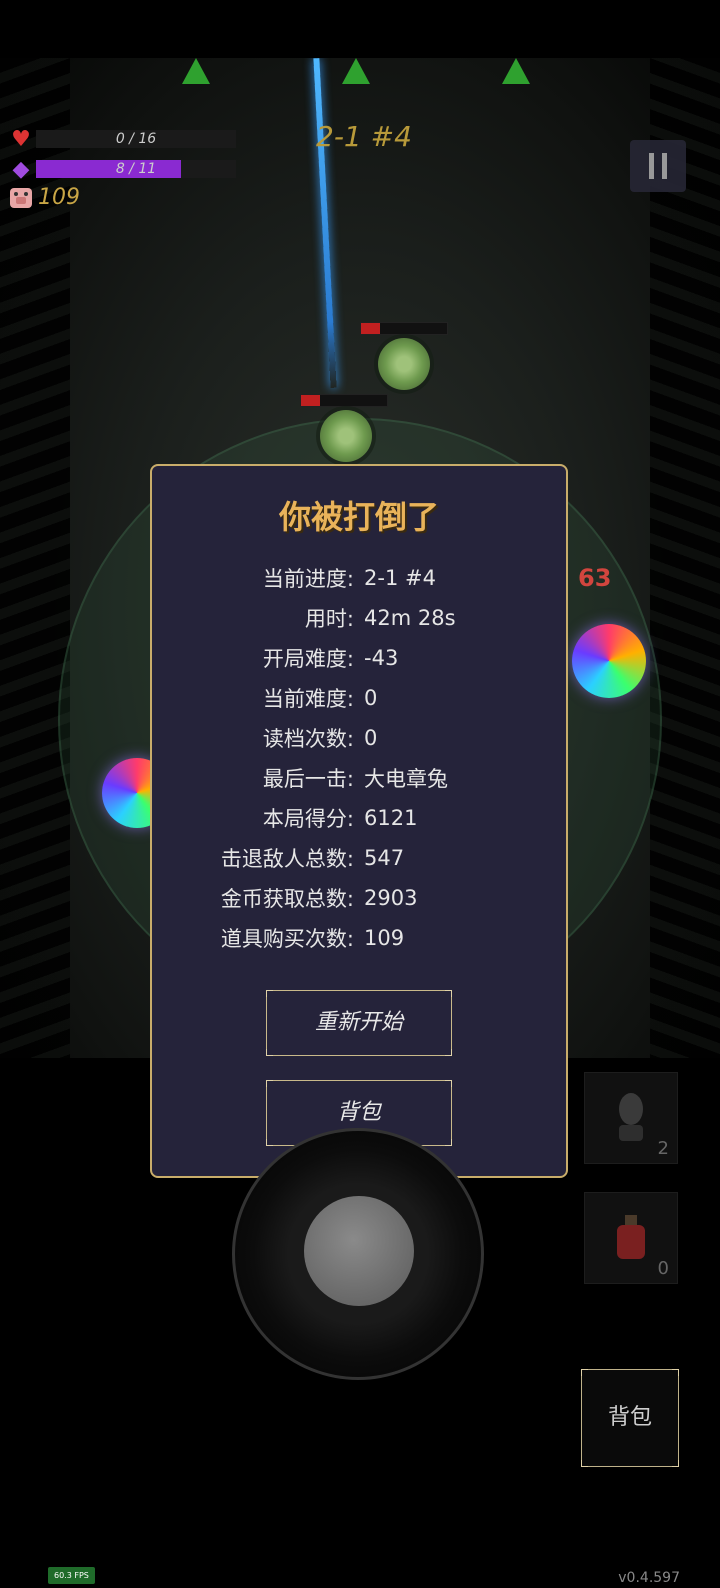  I want to click on pig-icon, so click(21, 197).